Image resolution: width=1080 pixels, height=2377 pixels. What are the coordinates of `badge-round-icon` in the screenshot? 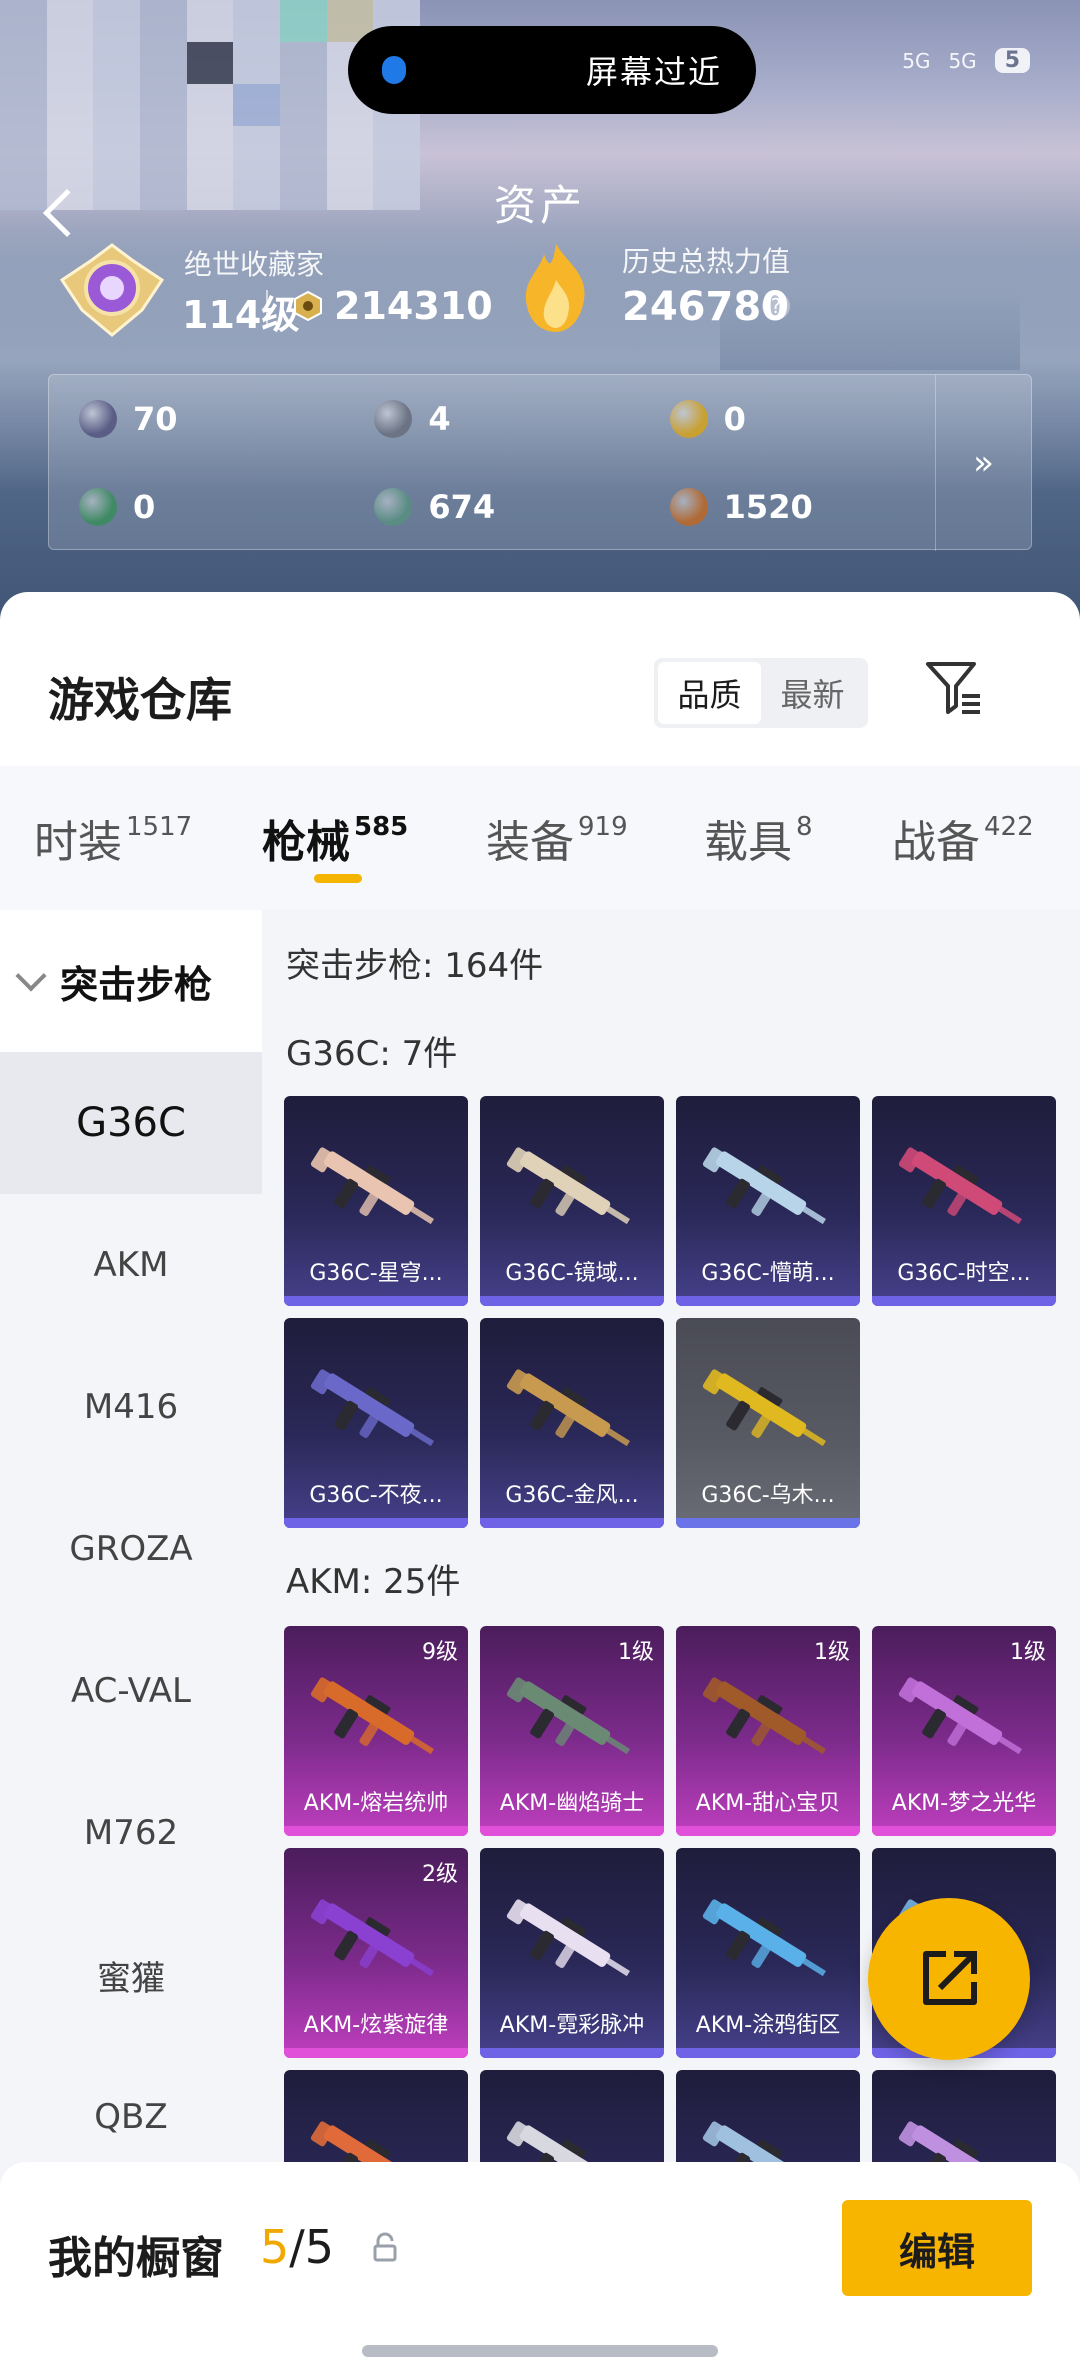 It's located at (393, 419).